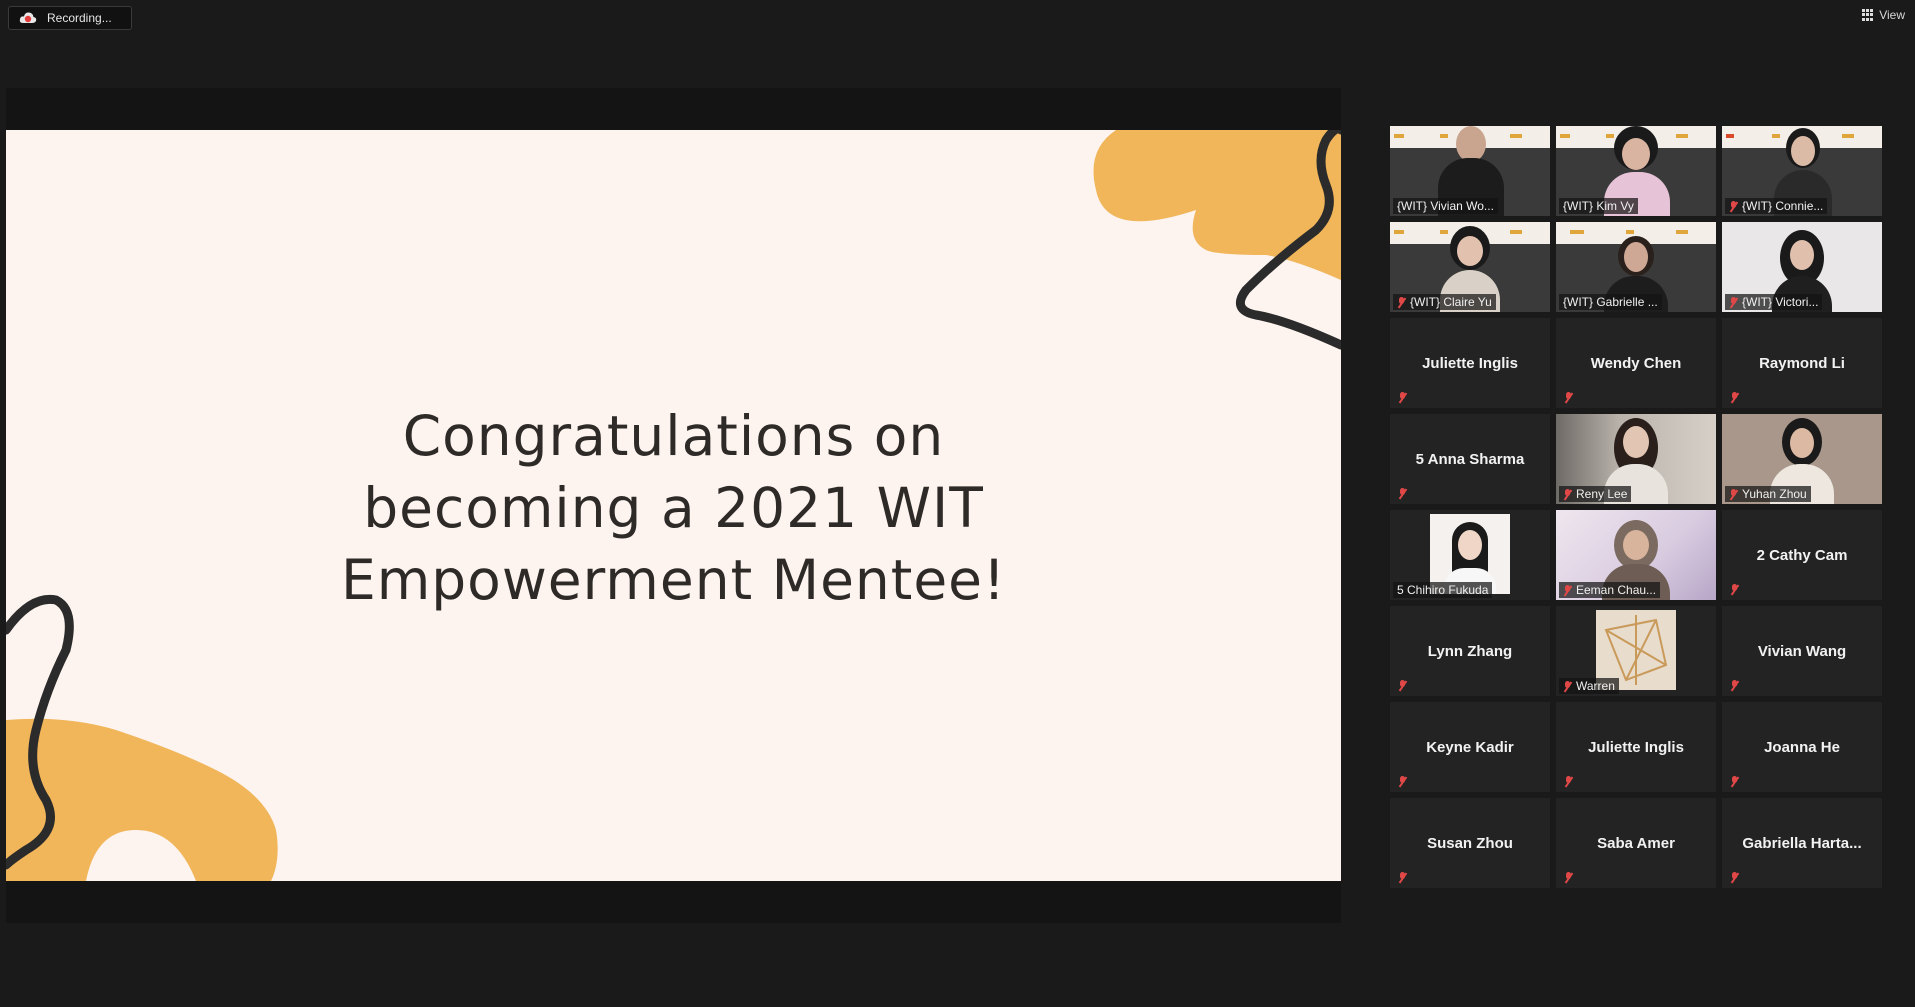 This screenshot has width=1915, height=1007. I want to click on participant-tile: Saba Amer, so click(1636, 843).